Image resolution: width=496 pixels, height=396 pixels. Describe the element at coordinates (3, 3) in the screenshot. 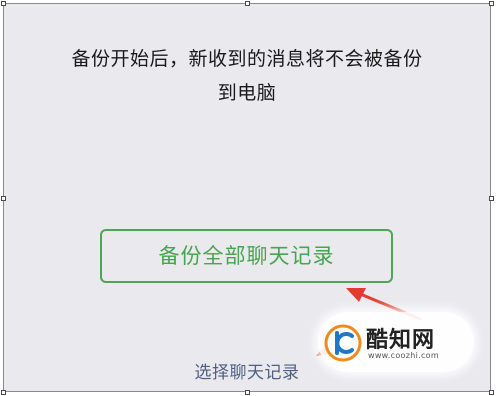

I see `resize-handle-top-left` at that location.